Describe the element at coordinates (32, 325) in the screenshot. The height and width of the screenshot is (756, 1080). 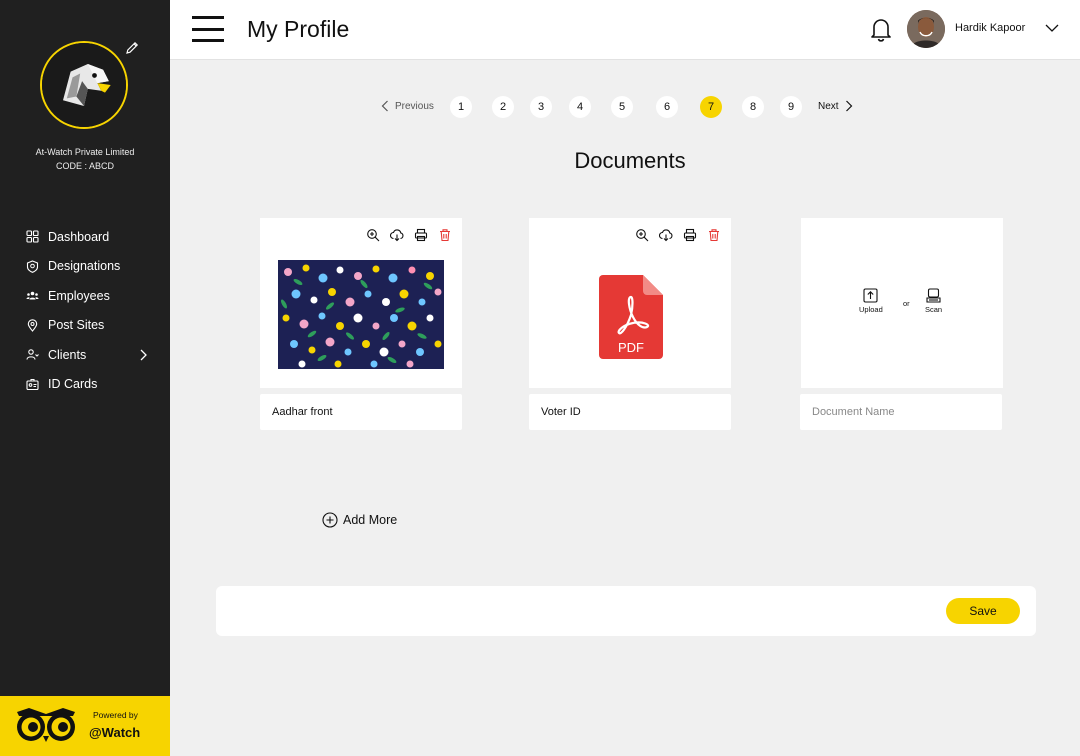
I see `location-pin-icon` at that location.